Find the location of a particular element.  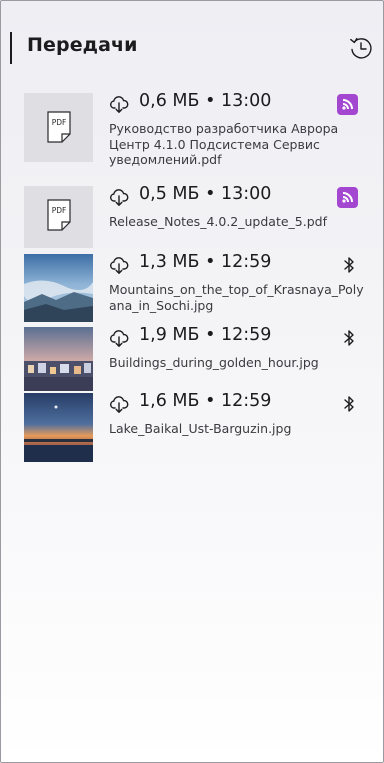

transfer-size: 1,6 МБ is located at coordinates (169, 401).